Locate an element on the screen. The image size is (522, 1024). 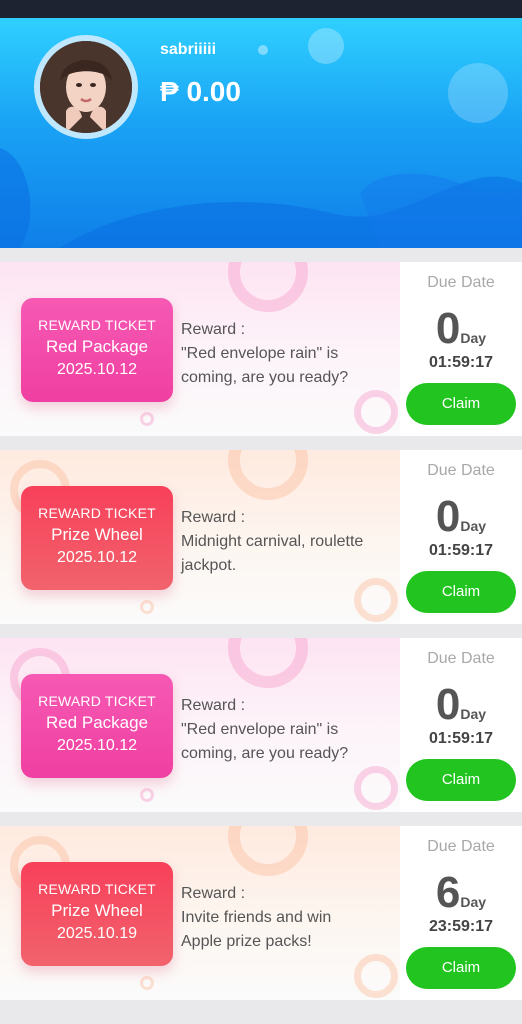
avatar is located at coordinates (86, 87).